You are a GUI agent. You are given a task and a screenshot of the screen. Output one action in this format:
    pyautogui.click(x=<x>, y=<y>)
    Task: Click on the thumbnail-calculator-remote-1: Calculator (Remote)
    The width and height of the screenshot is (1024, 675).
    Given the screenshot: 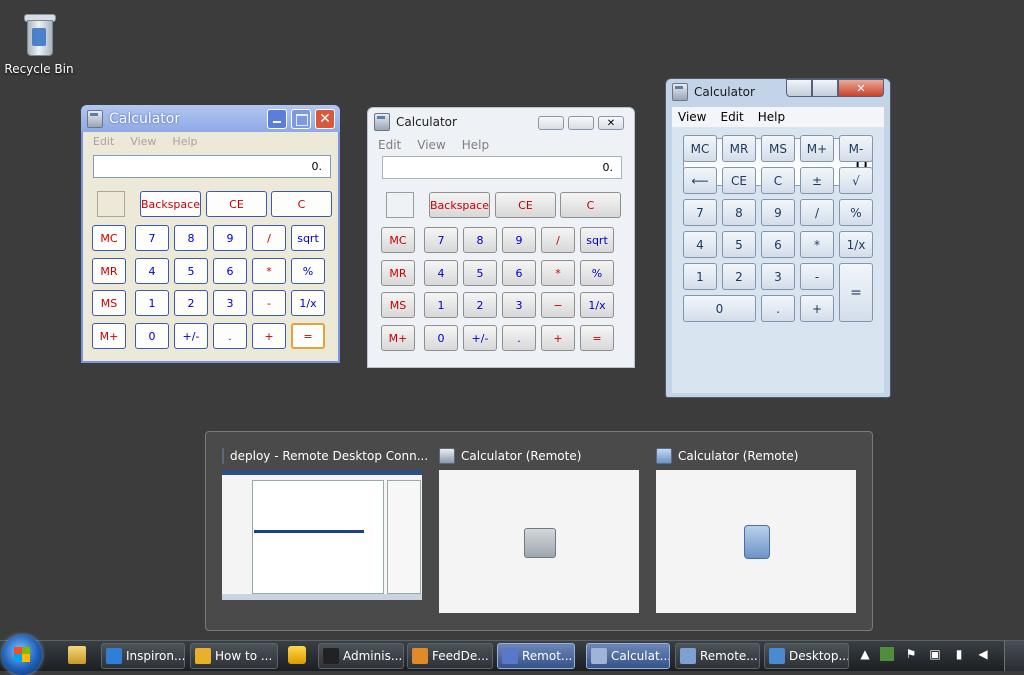 What is the action you would take?
    pyautogui.click(x=539, y=533)
    